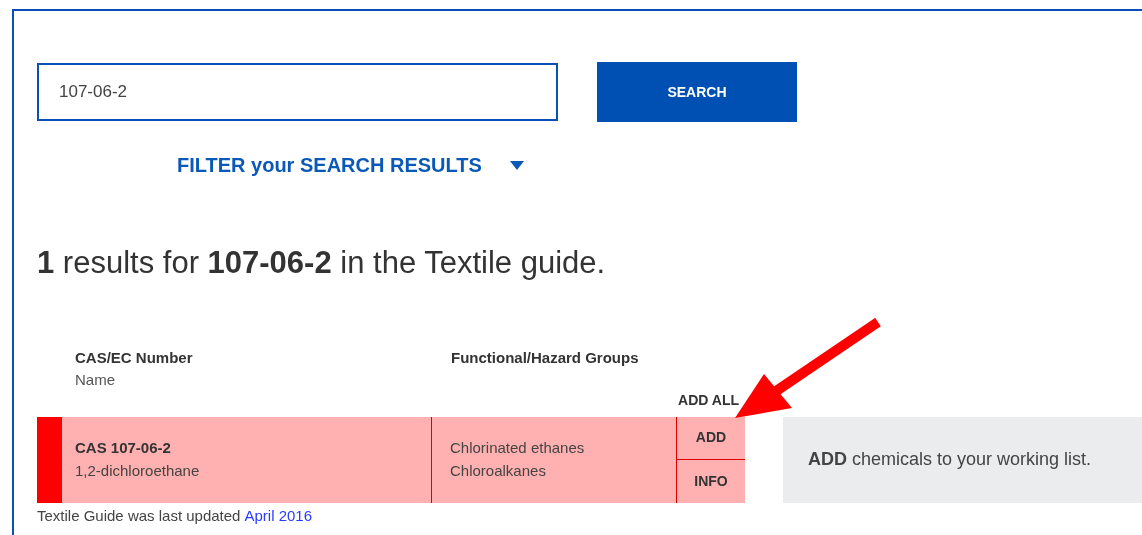  Describe the element at coordinates (134, 357) in the screenshot. I see `column-header: CAS/EC Number` at that location.